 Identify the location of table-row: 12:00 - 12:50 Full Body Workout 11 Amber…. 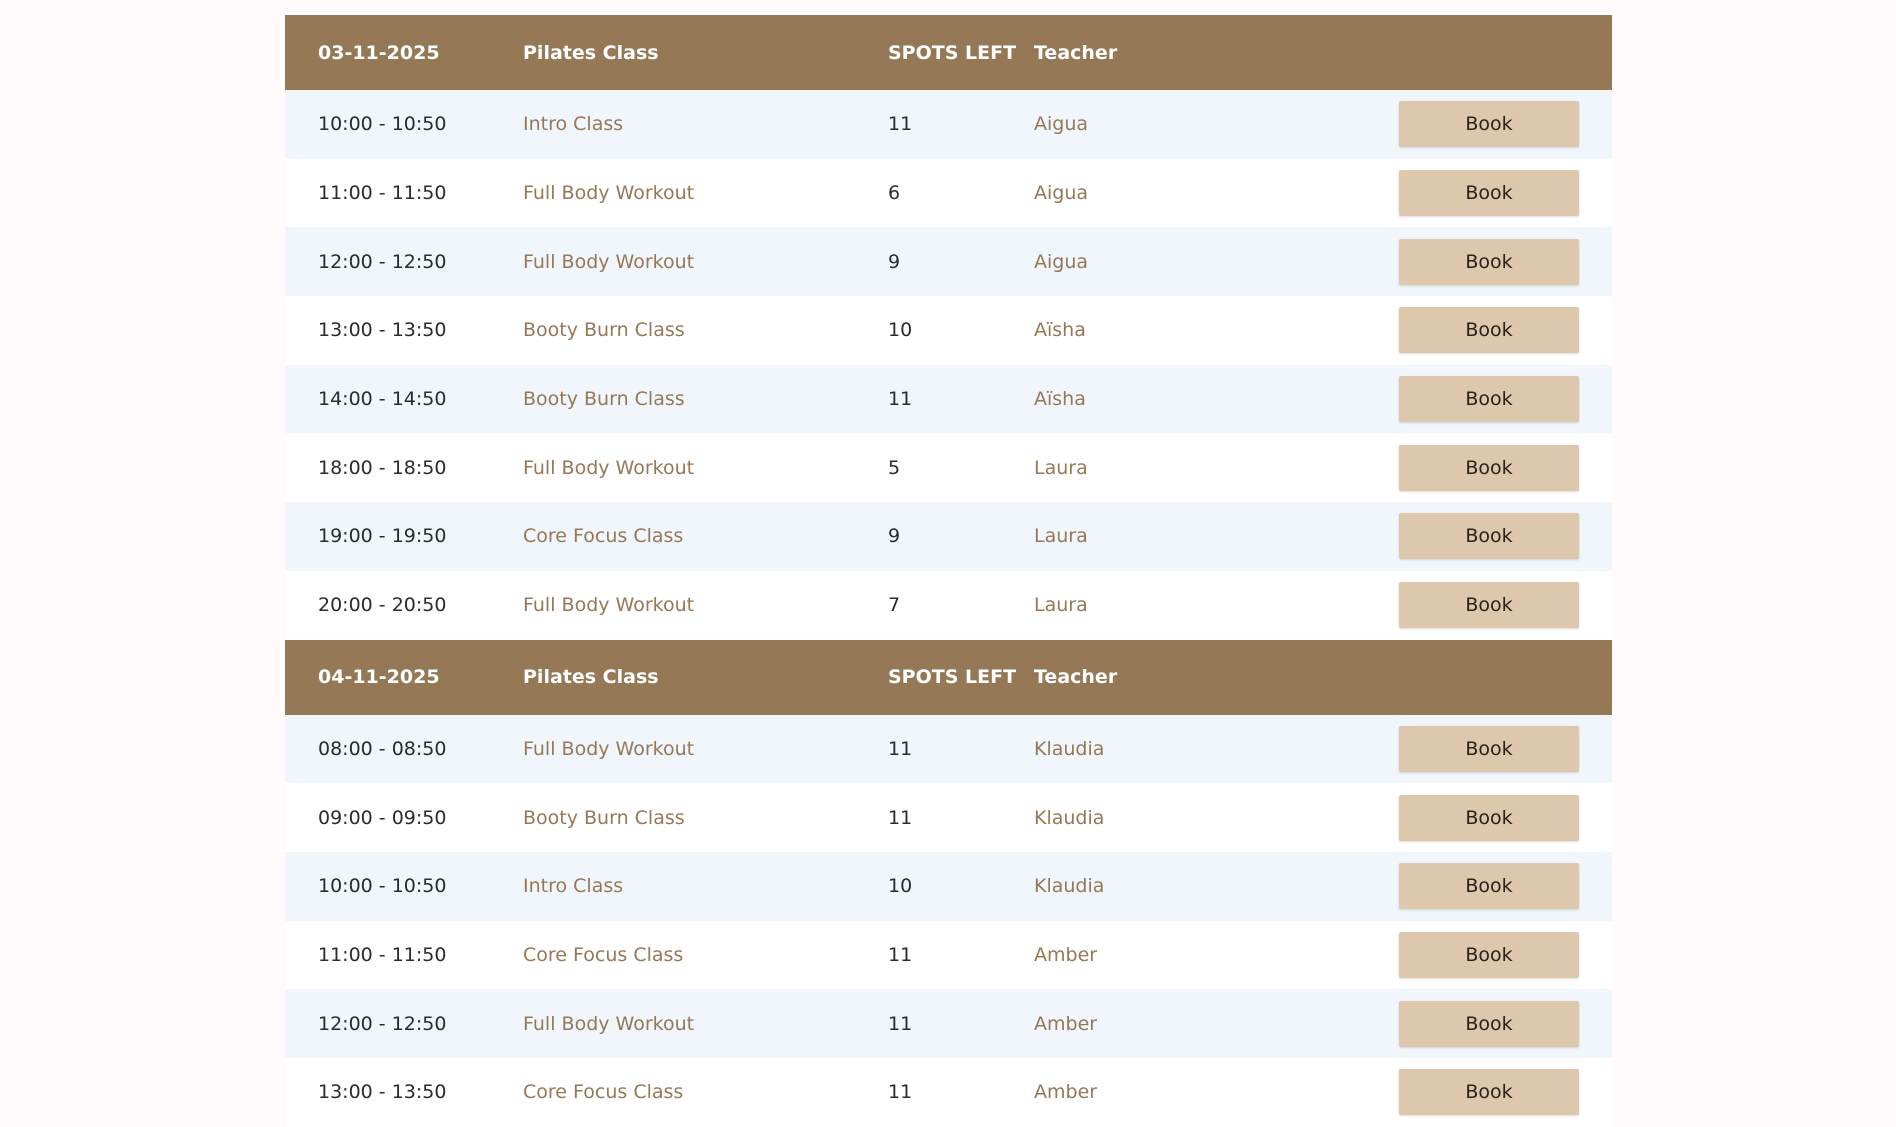
(948, 1023).